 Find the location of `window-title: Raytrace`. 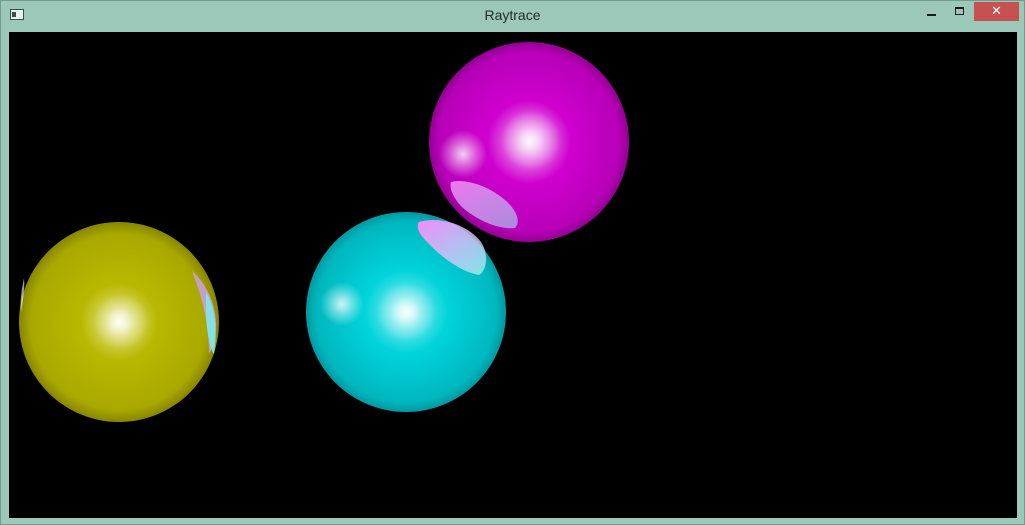

window-title: Raytrace is located at coordinates (512, 15).